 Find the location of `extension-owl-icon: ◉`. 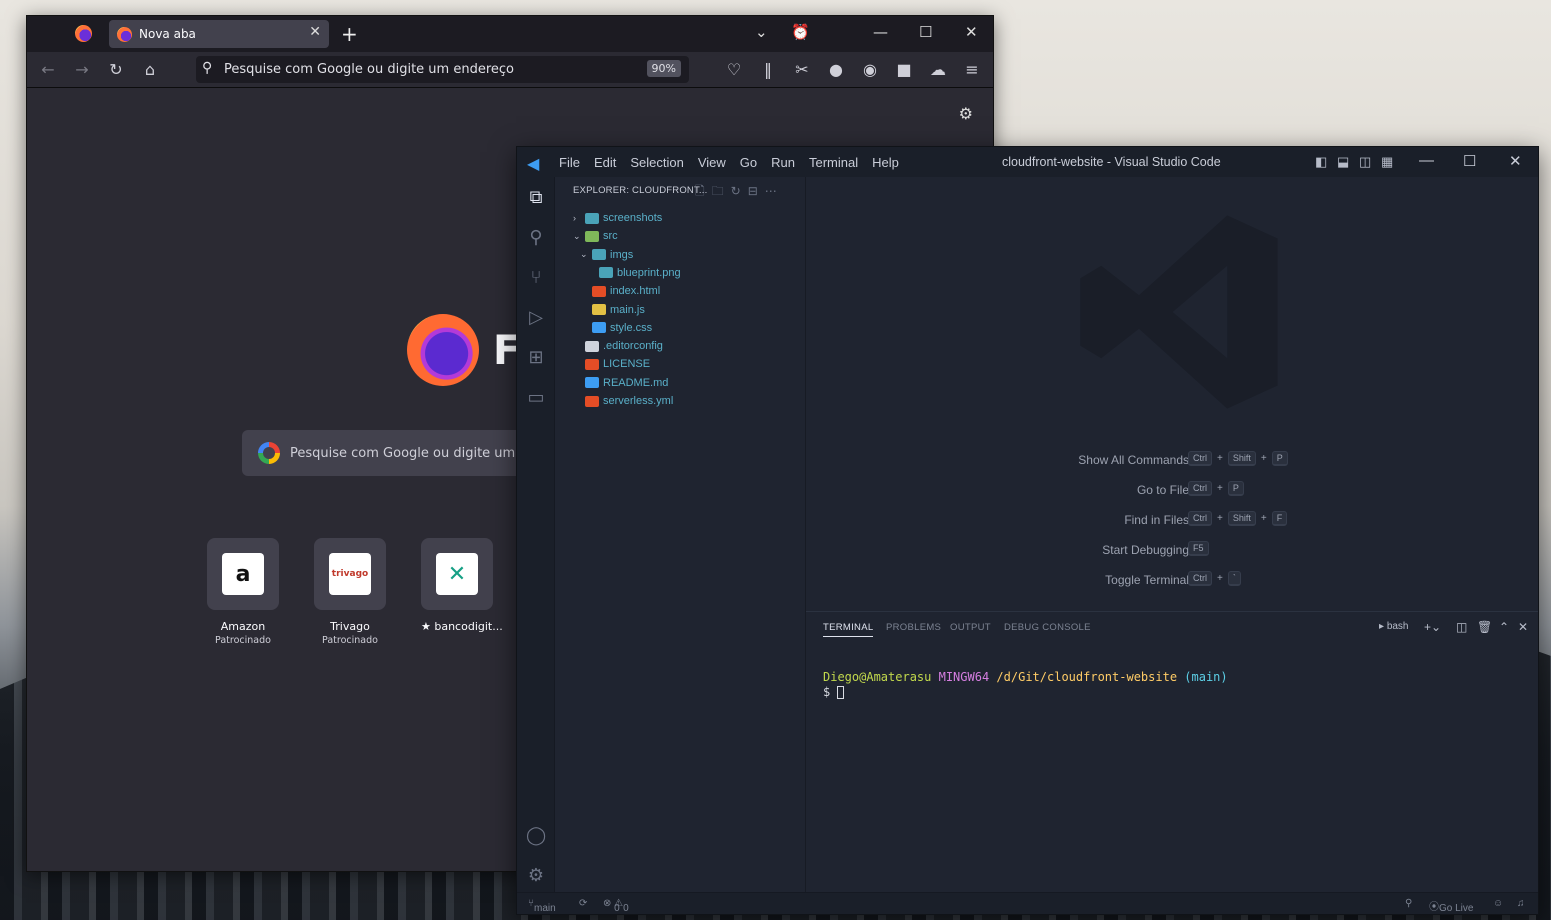

extension-owl-icon: ◉ is located at coordinates (870, 69).